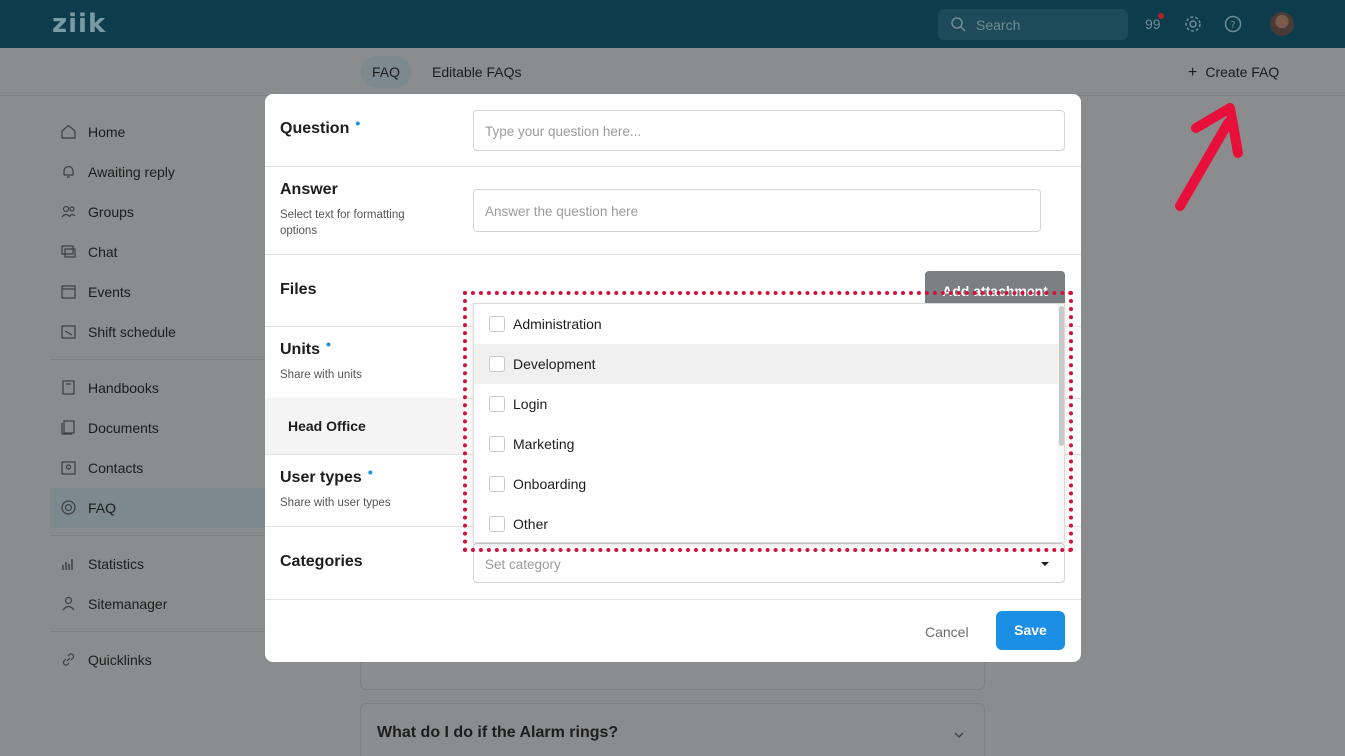 The width and height of the screenshot is (1345, 756). What do you see at coordinates (766, 444) in the screenshot?
I see `category-option-marketing: Marketing` at bounding box center [766, 444].